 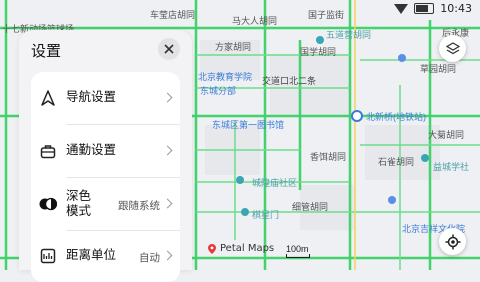 What do you see at coordinates (139, 206) in the screenshot?
I see `item-value: 跟随系统` at bounding box center [139, 206].